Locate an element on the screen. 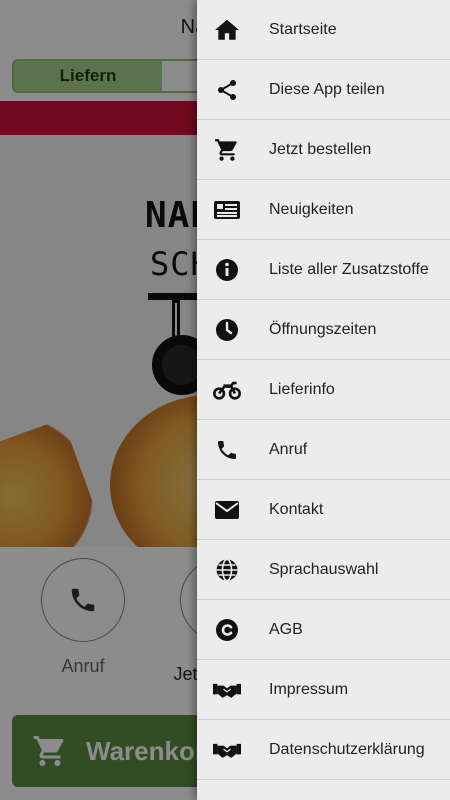  menu-item-language: Sprachauswahl is located at coordinates (323, 570).